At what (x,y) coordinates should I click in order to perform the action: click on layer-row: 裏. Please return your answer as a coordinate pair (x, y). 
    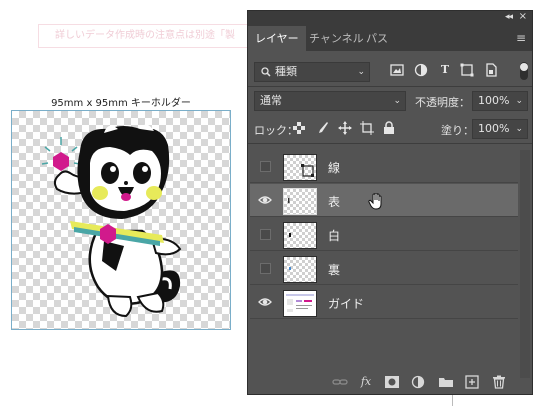
    Looking at the image, I should click on (384, 268).